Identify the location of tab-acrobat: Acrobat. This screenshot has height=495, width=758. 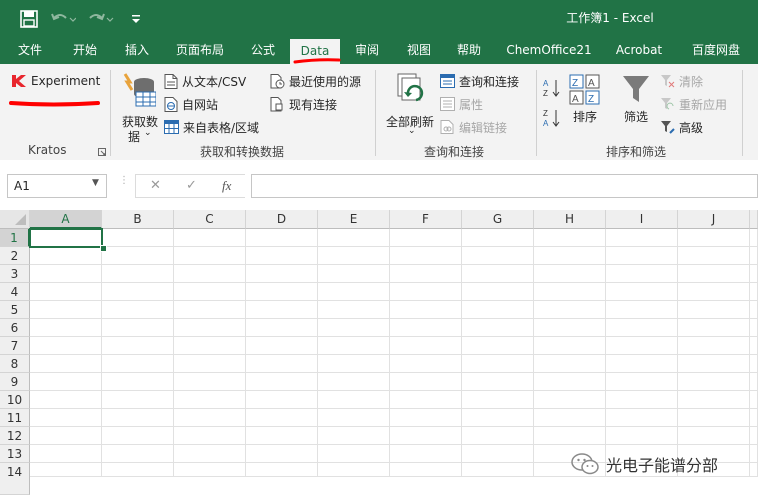
(639, 50).